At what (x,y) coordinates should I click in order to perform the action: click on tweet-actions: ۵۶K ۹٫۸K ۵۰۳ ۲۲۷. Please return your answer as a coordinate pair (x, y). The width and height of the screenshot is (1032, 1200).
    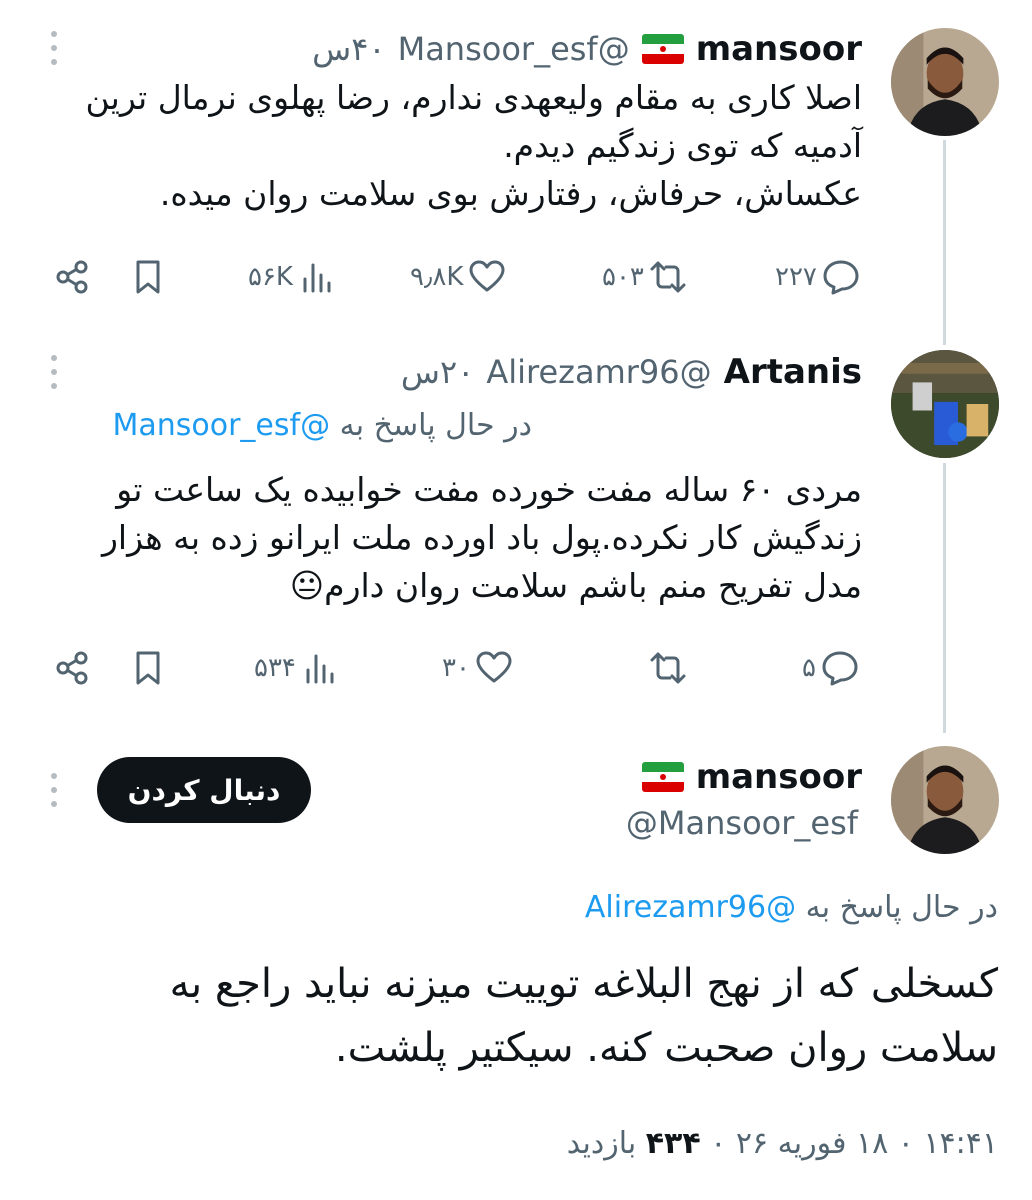
    Looking at the image, I should click on (455, 277).